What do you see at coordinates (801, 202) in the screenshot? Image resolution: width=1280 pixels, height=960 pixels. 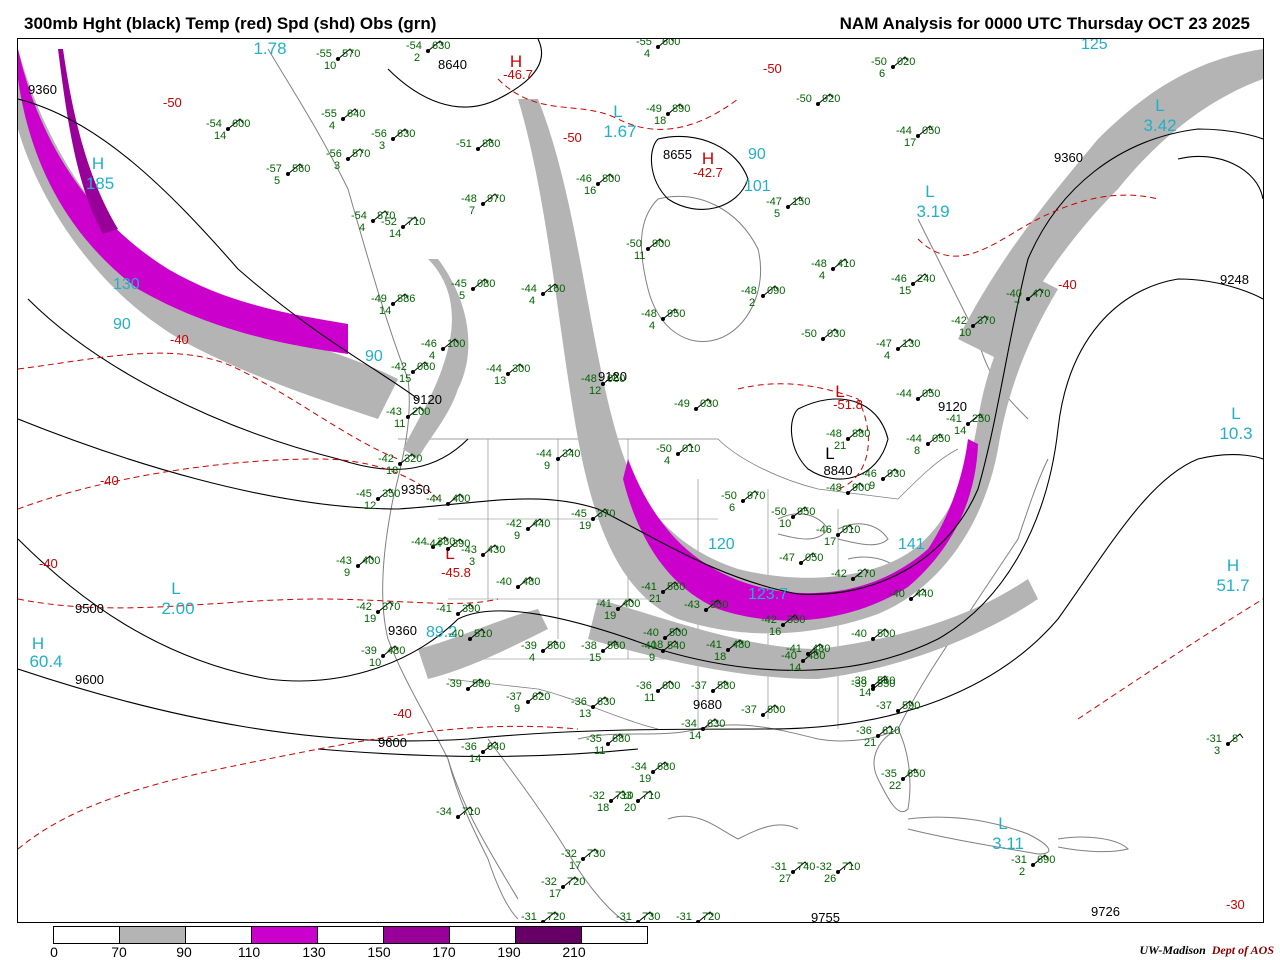 I see `obs-height: 150` at bounding box center [801, 202].